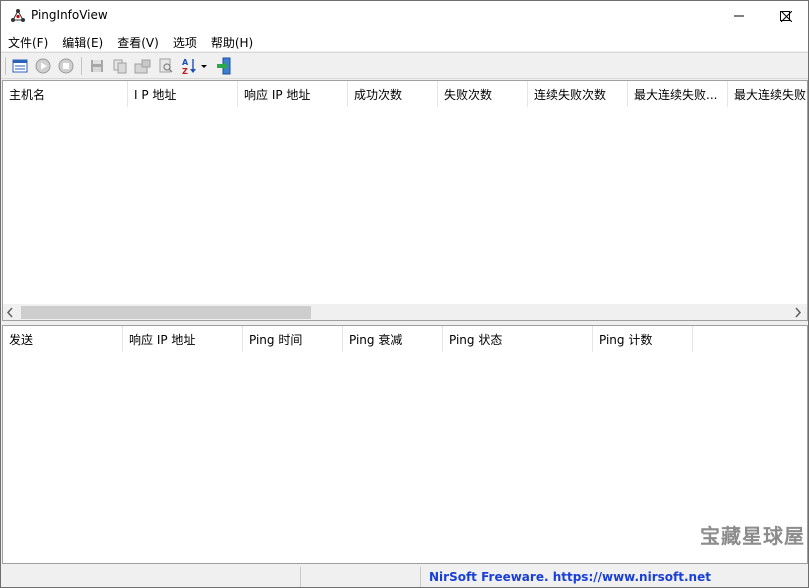 This screenshot has width=809, height=588. I want to click on menu-options: 选项, so click(185, 41).